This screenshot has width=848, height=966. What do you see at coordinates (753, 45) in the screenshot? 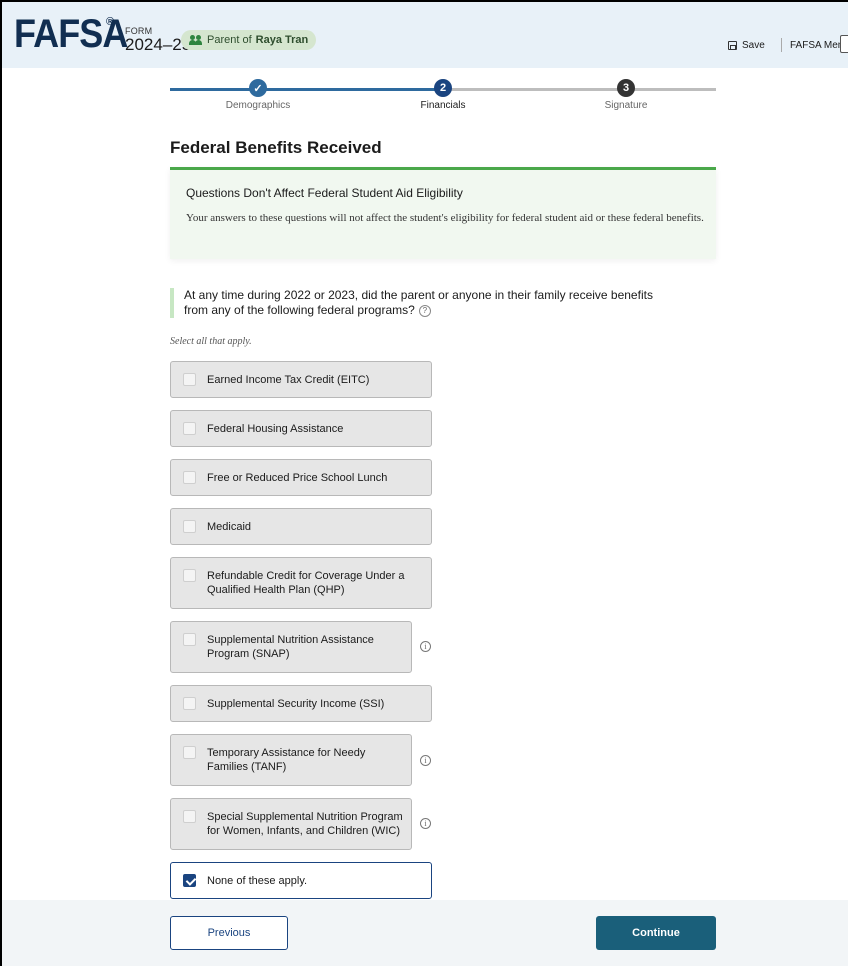
I see `save-label: Save` at bounding box center [753, 45].